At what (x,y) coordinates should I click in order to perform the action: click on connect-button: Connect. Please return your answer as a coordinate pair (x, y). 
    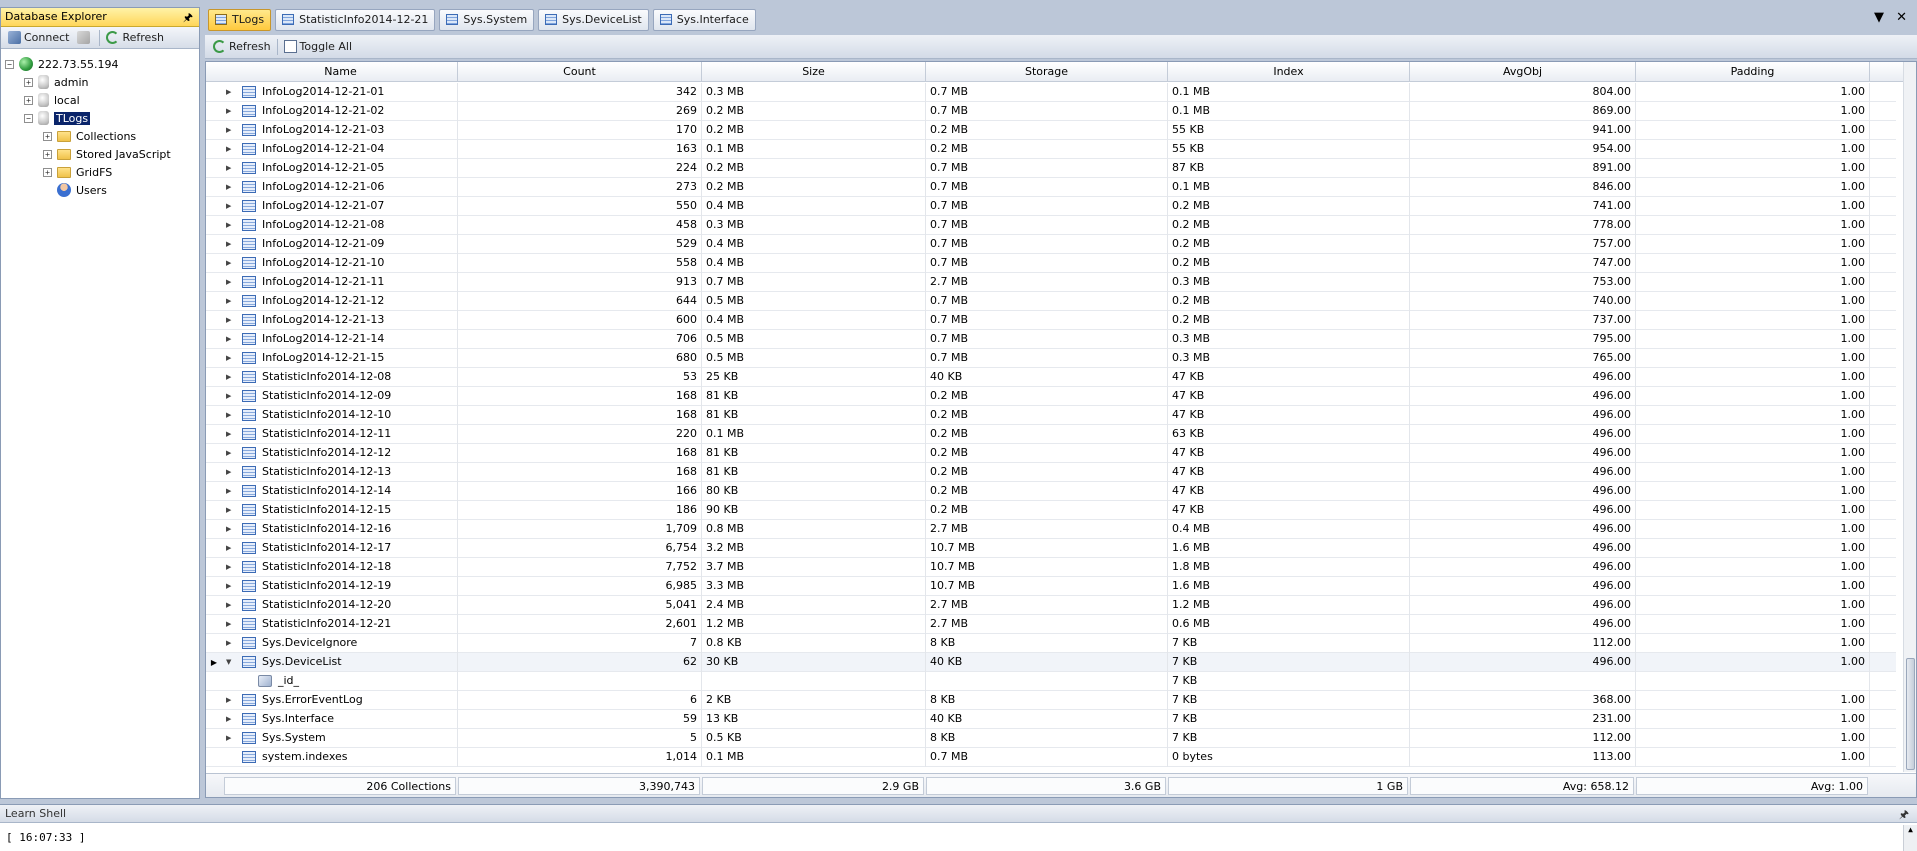
    Looking at the image, I should click on (38, 38).